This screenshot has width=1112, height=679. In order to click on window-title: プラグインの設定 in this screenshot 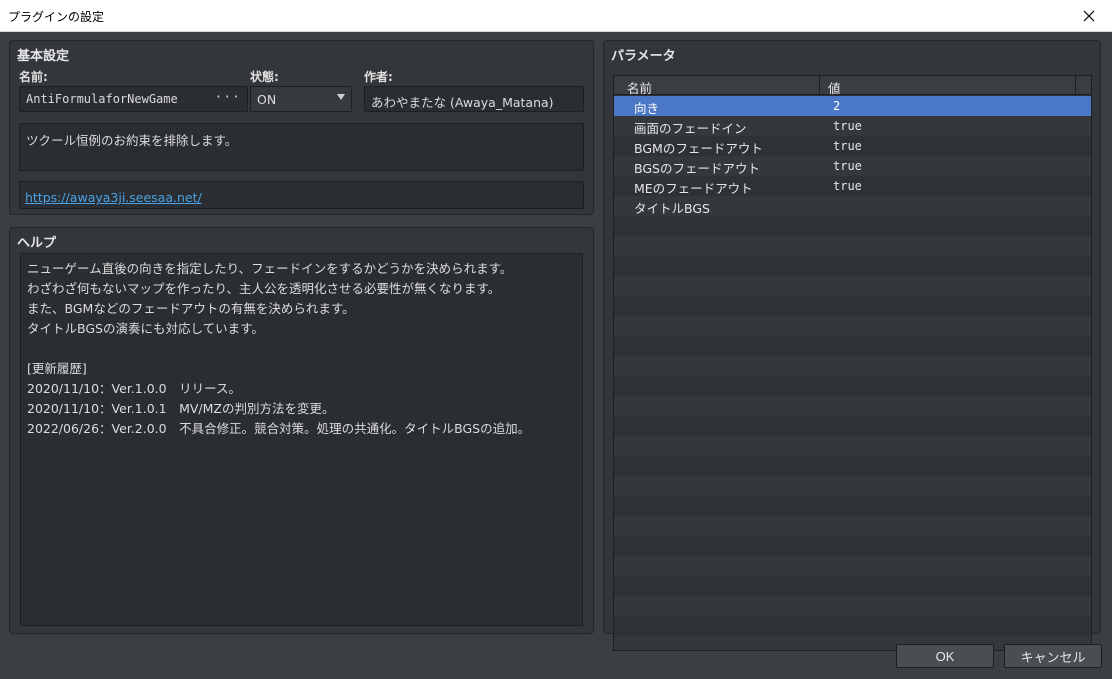, I will do `click(56, 17)`.